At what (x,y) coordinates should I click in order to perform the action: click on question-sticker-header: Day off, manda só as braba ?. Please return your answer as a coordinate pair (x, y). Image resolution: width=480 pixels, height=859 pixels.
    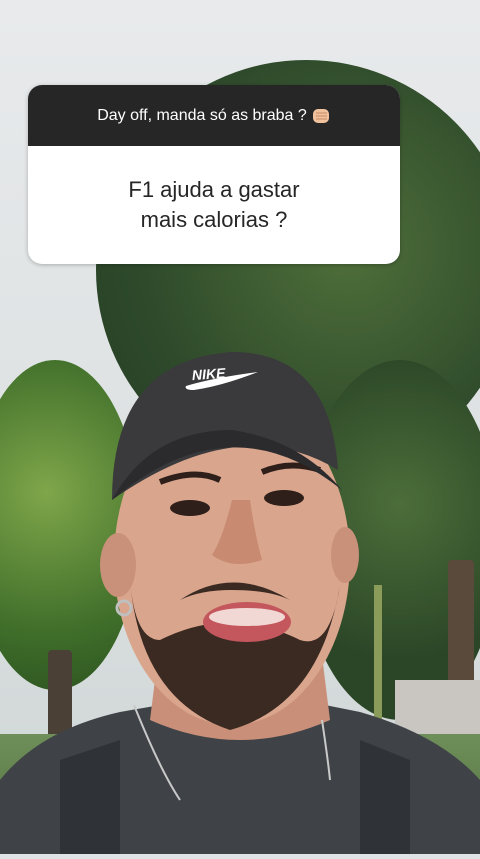
    Looking at the image, I should click on (214, 115).